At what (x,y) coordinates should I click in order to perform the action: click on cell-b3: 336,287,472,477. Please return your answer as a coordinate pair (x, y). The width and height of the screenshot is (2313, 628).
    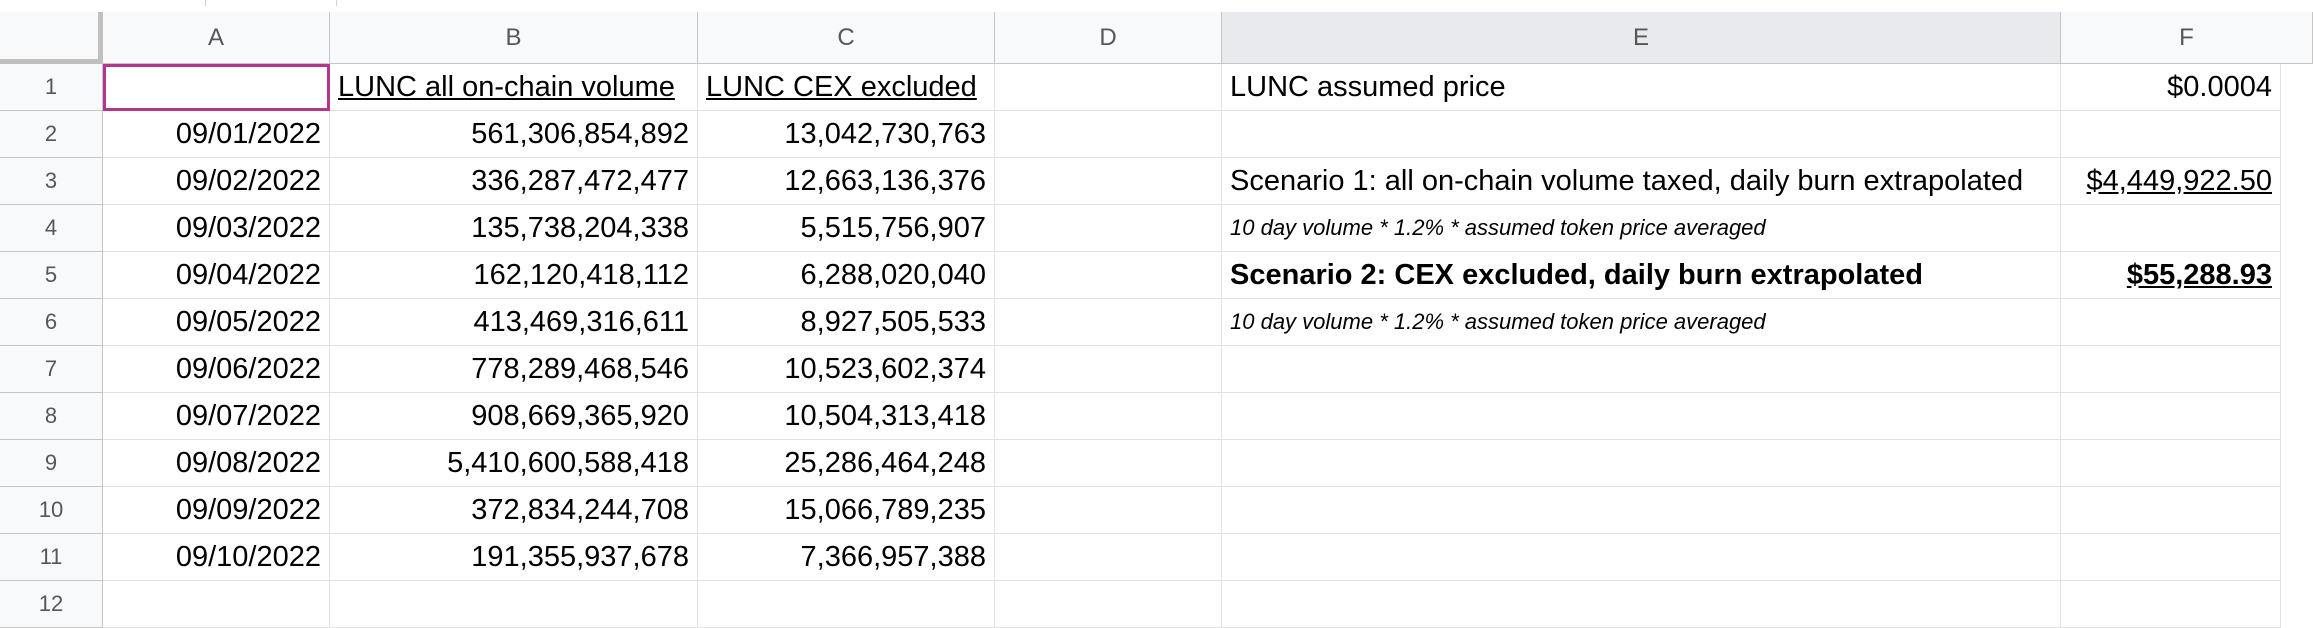
    Looking at the image, I should click on (514, 181).